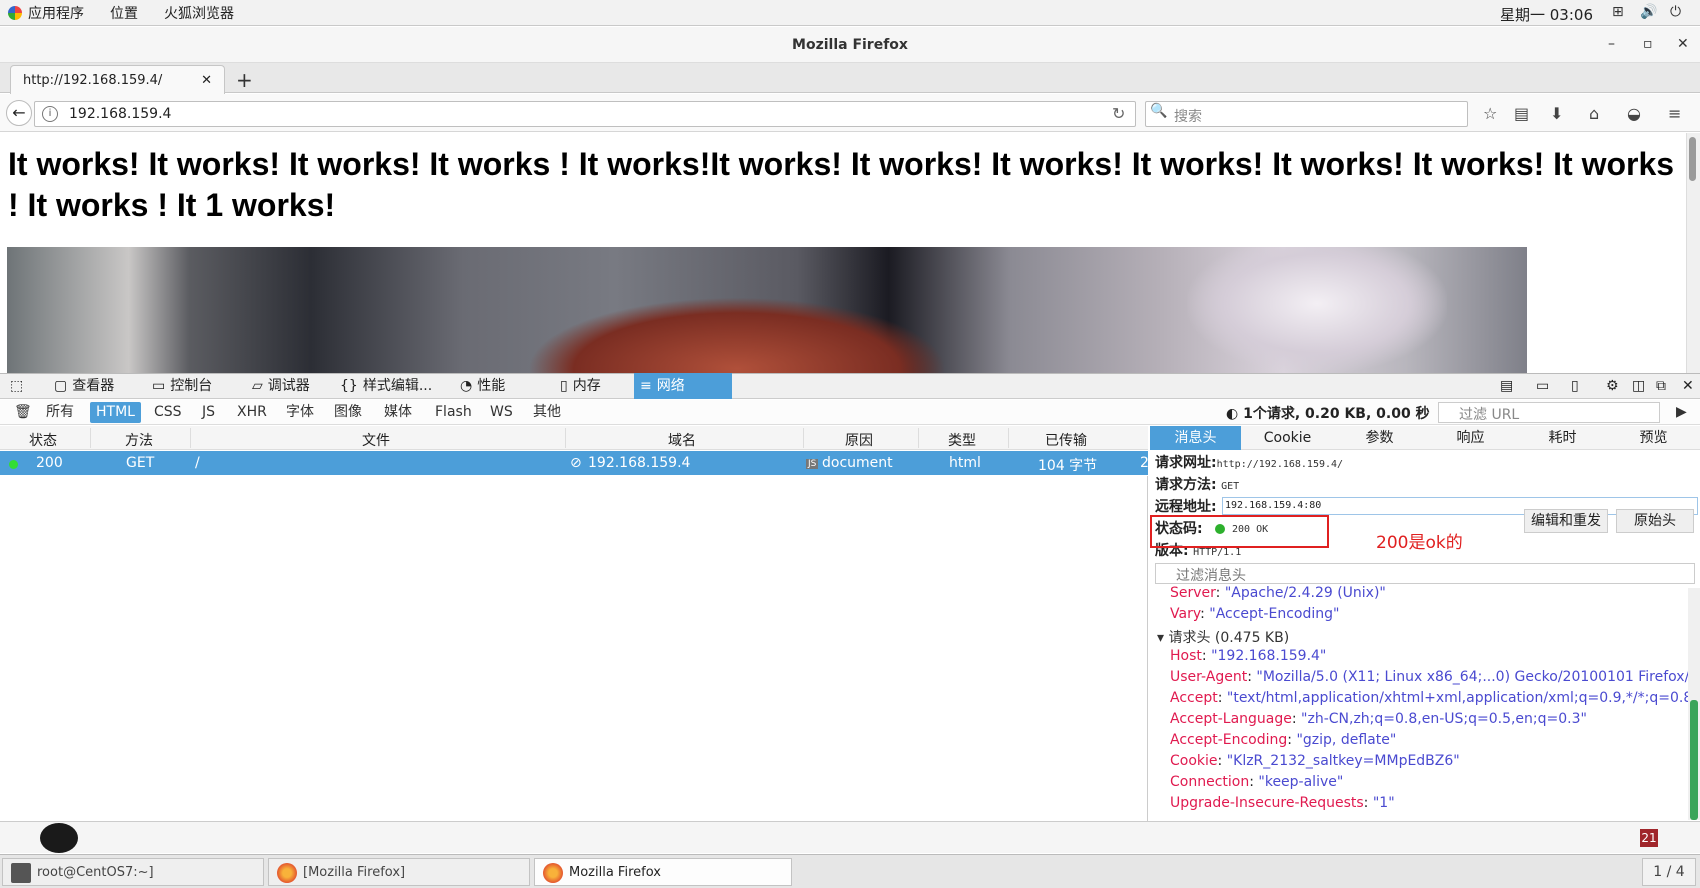  Describe the element at coordinates (682, 440) in the screenshot. I see `col-domain: 域名` at that location.